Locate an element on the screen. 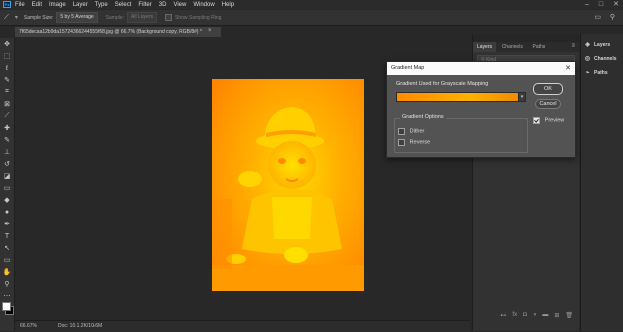 This screenshot has height=332, width=623. dock-paths: ⌁ Paths is located at coordinates (602, 73).